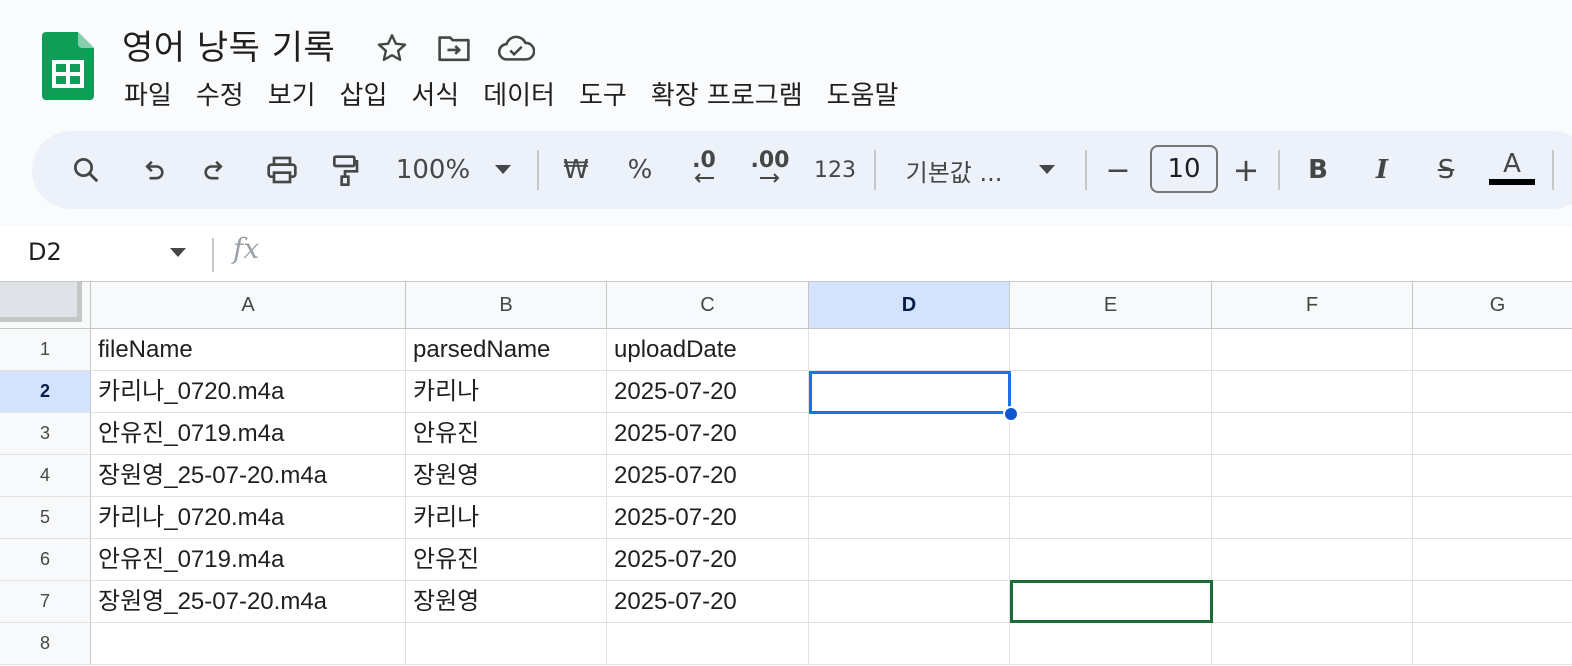 This screenshot has height=666, width=1572. Describe the element at coordinates (1512, 170) in the screenshot. I see `text-color-button: A` at that location.